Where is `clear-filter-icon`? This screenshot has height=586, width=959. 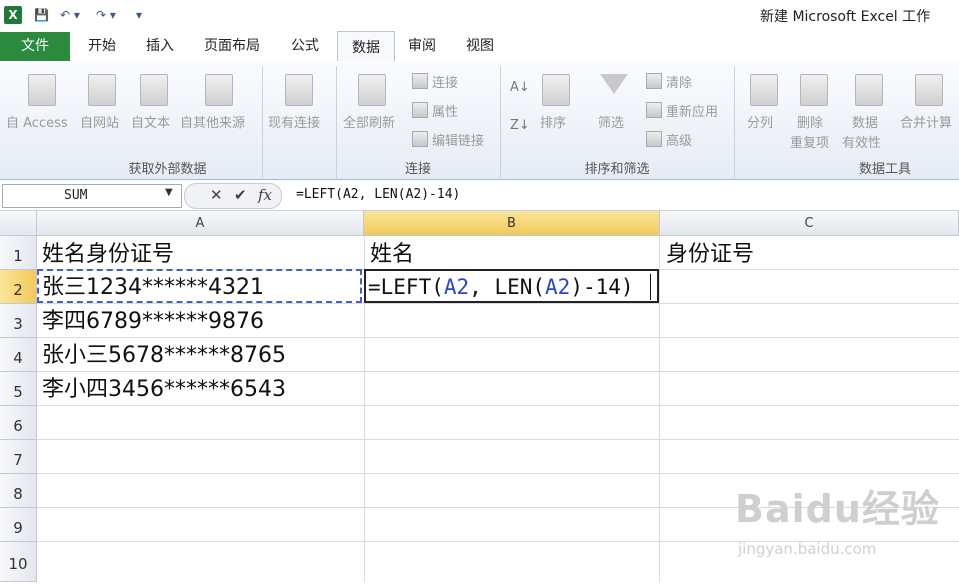 clear-filter-icon is located at coordinates (654, 81).